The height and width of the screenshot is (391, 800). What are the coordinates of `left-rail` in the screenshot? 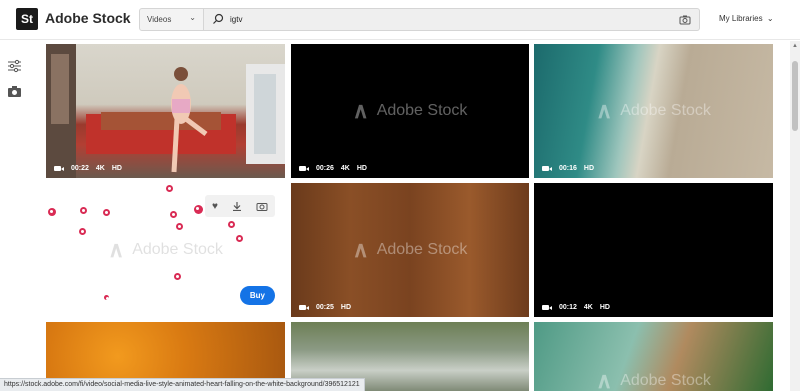 It's located at (15, 216).